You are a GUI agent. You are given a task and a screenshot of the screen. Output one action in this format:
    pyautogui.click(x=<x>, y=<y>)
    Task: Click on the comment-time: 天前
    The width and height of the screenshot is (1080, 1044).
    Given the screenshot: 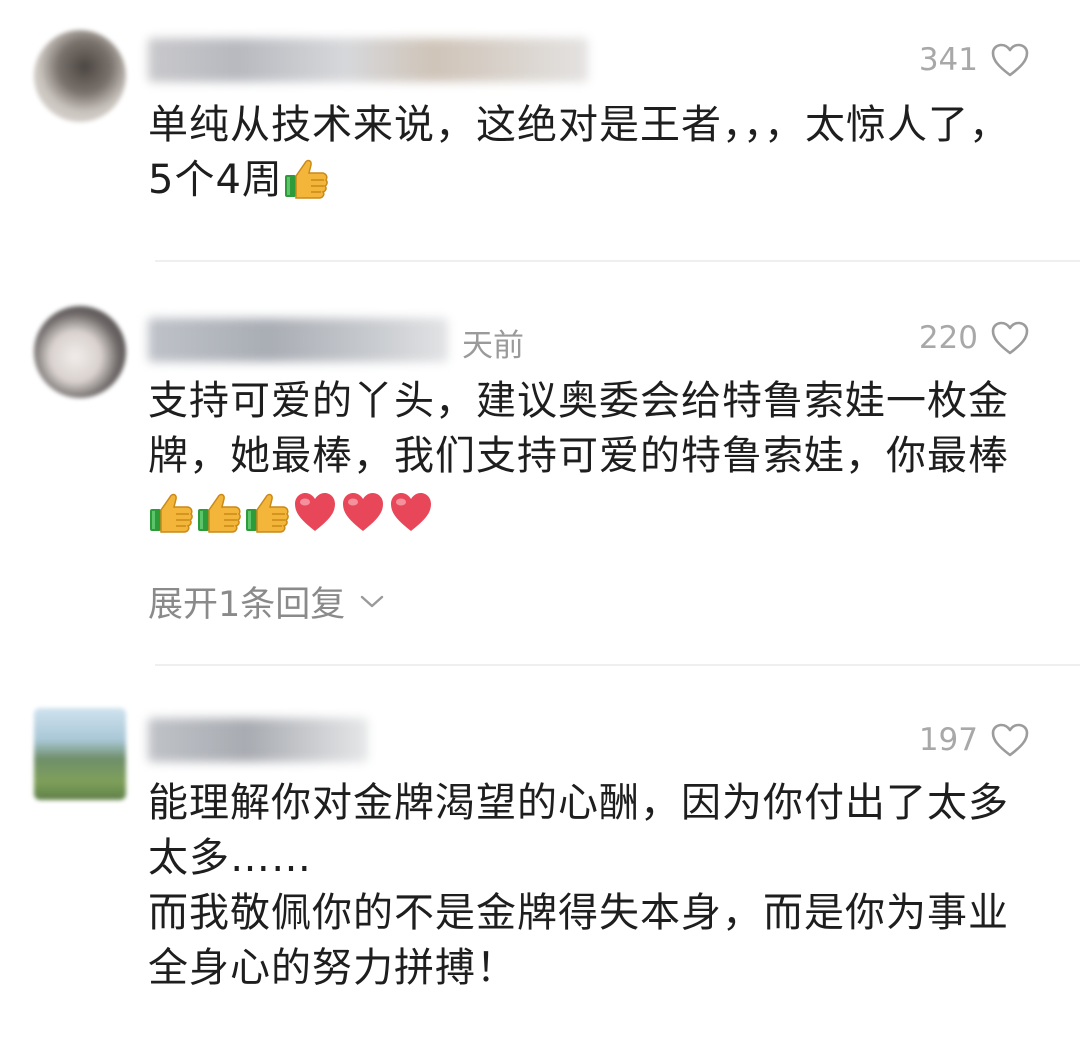 What is the action you would take?
    pyautogui.click(x=493, y=346)
    